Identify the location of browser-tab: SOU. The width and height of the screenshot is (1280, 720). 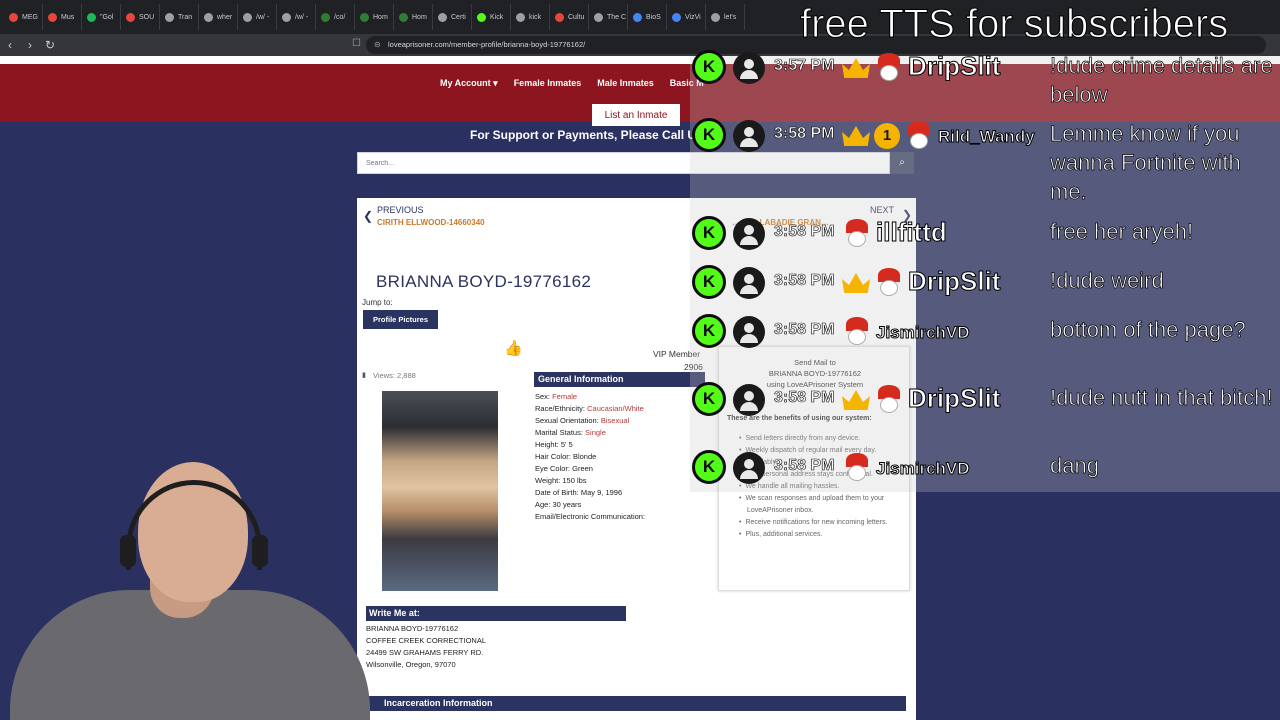
(140, 17).